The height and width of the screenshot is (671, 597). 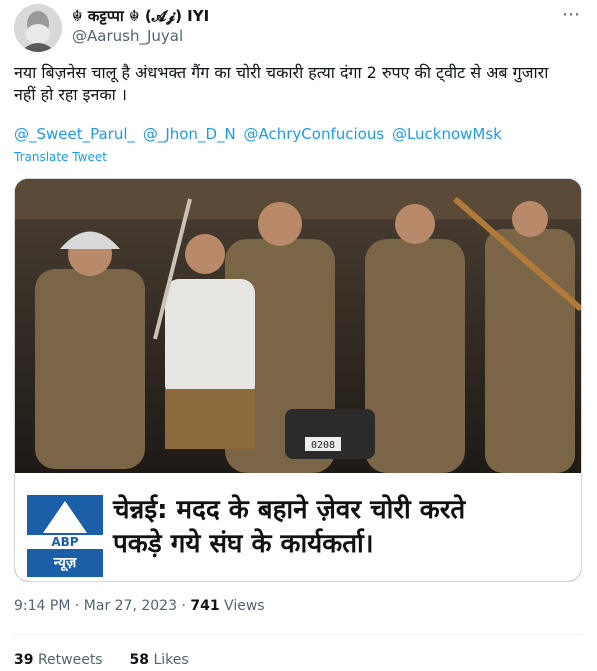 I want to click on retweets-link: 39 Retweets, so click(x=60, y=660).